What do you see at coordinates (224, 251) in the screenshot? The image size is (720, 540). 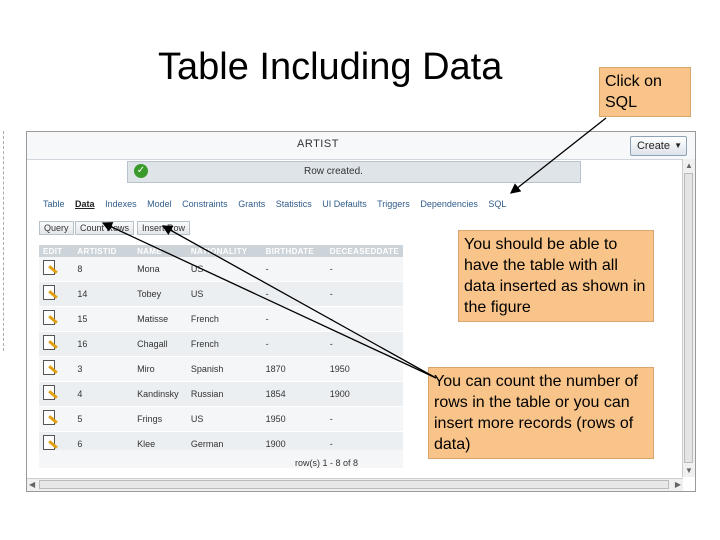 I see `column-header: NATIONALITY` at bounding box center [224, 251].